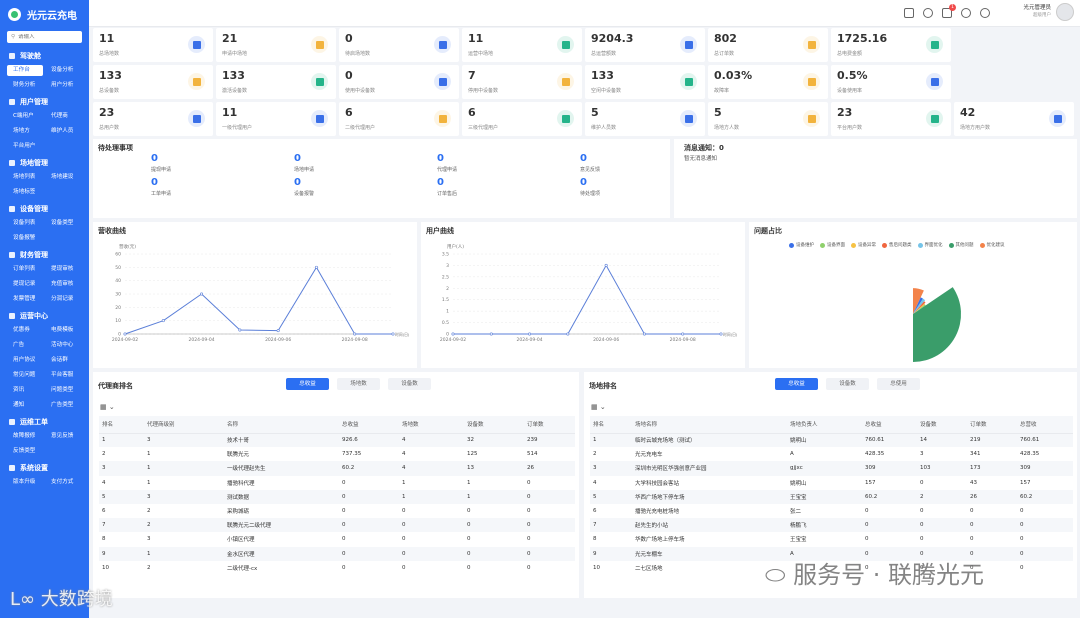  I want to click on fullscreen-icon, so click(909, 13).